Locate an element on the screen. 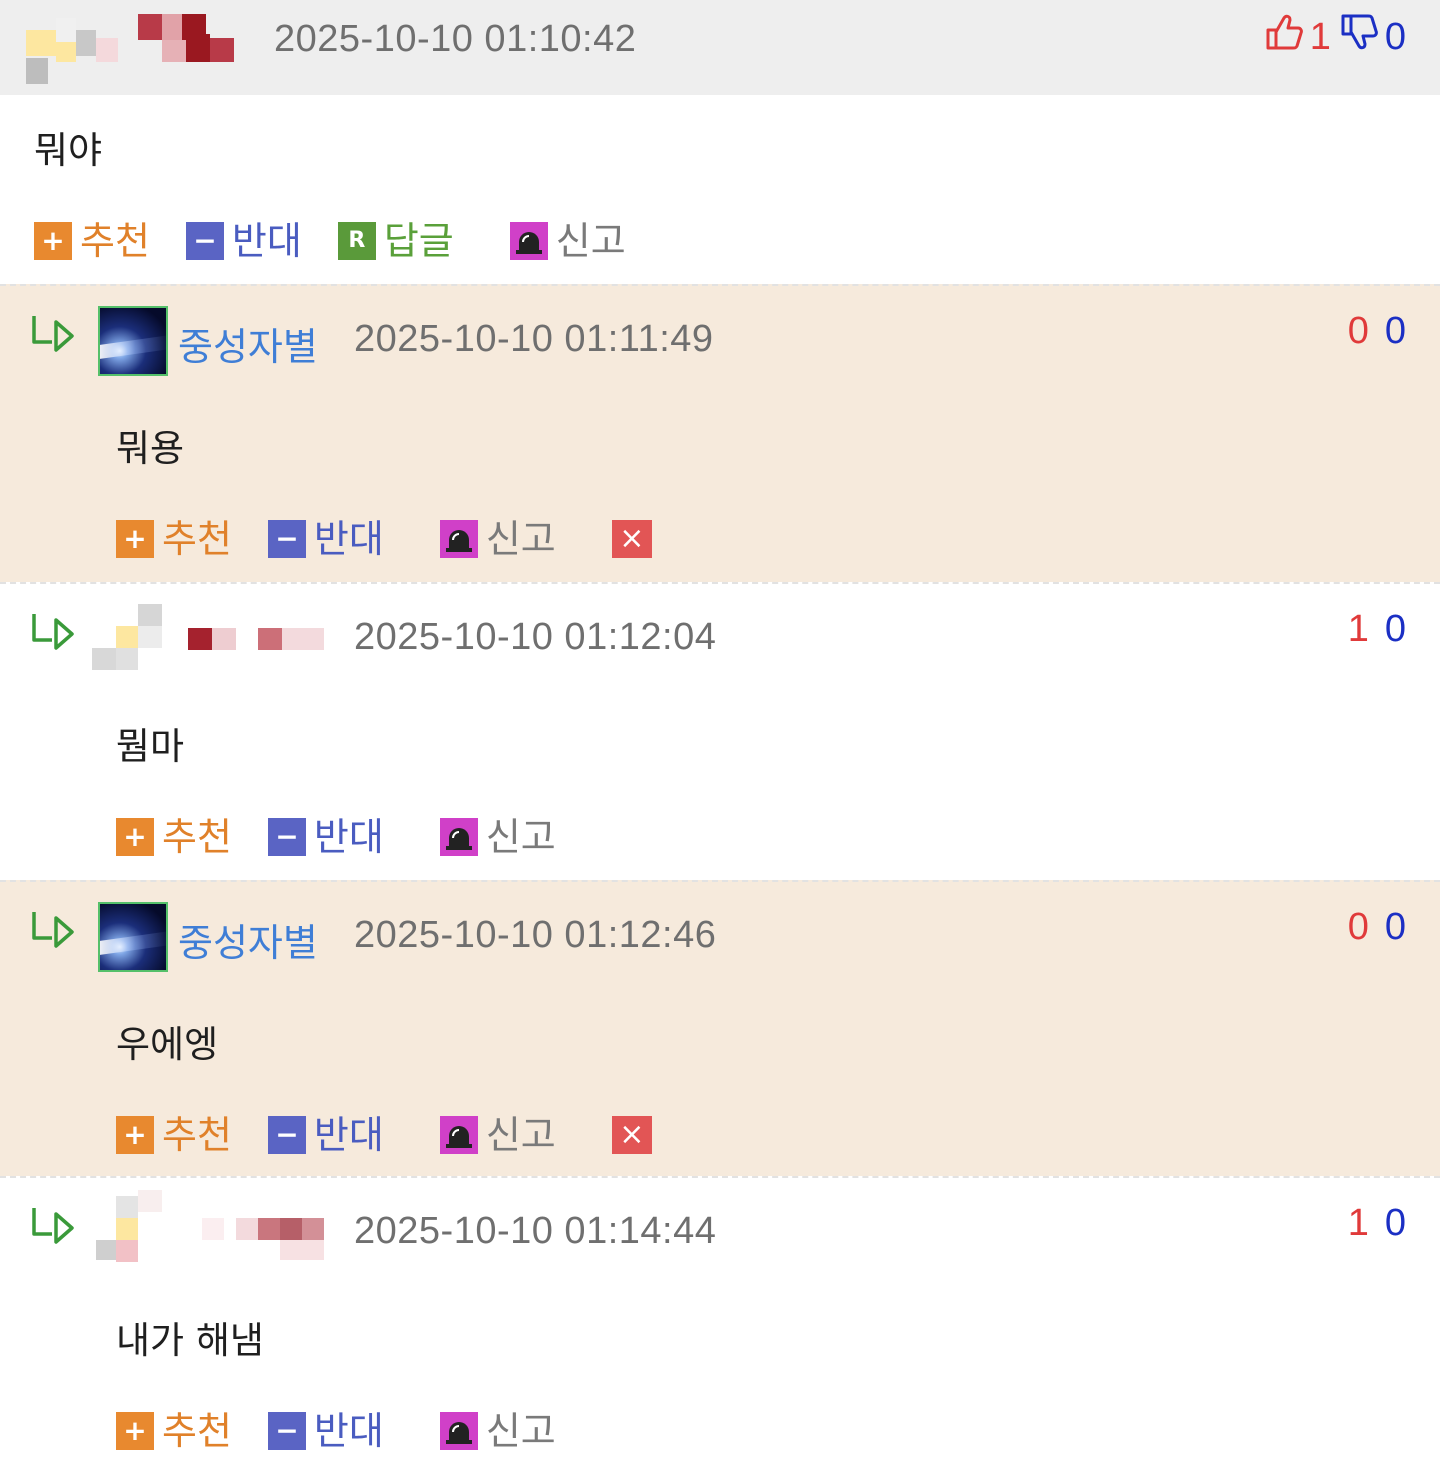  reply-text: 내가 해냄 is located at coordinates (190, 1340).